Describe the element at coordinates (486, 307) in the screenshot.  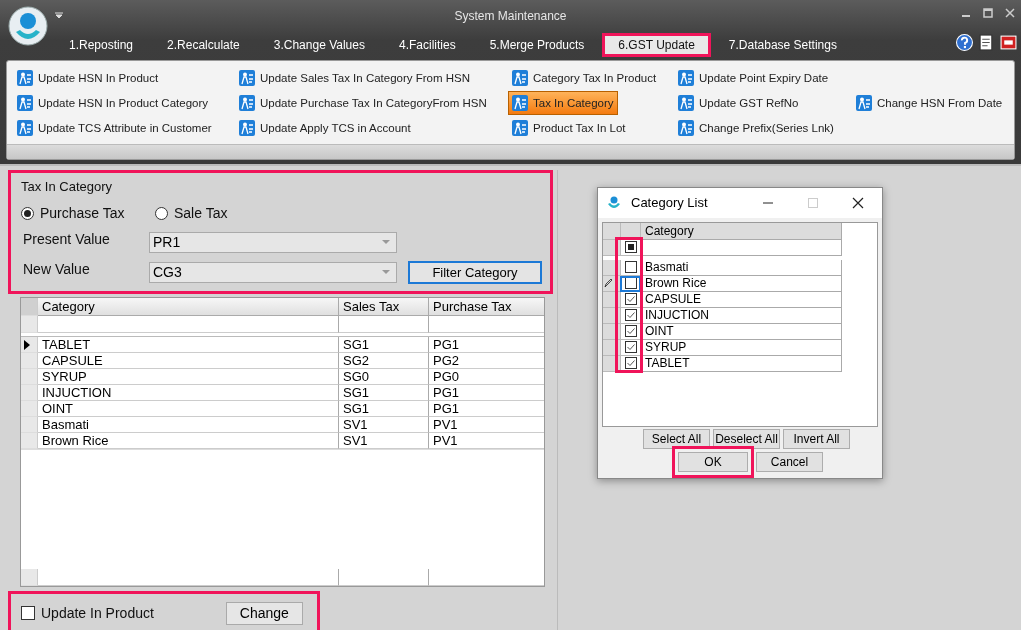
I see `column-header: Purchase Tax` at that location.